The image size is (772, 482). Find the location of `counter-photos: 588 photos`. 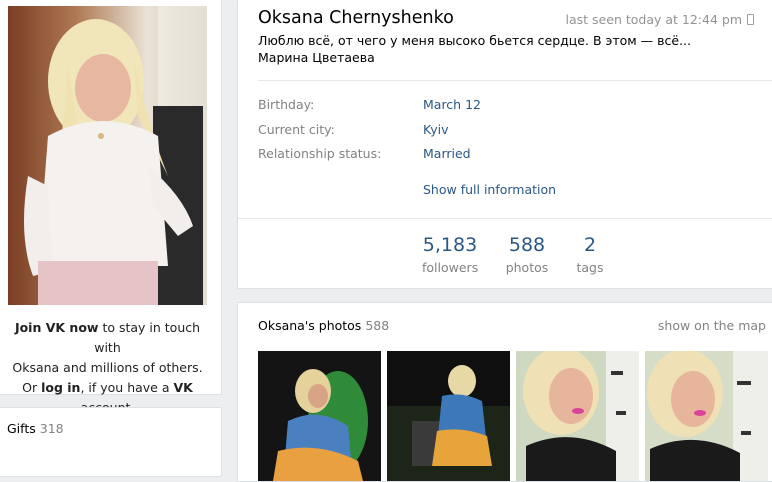

counter-photos: 588 photos is located at coordinates (527, 254).